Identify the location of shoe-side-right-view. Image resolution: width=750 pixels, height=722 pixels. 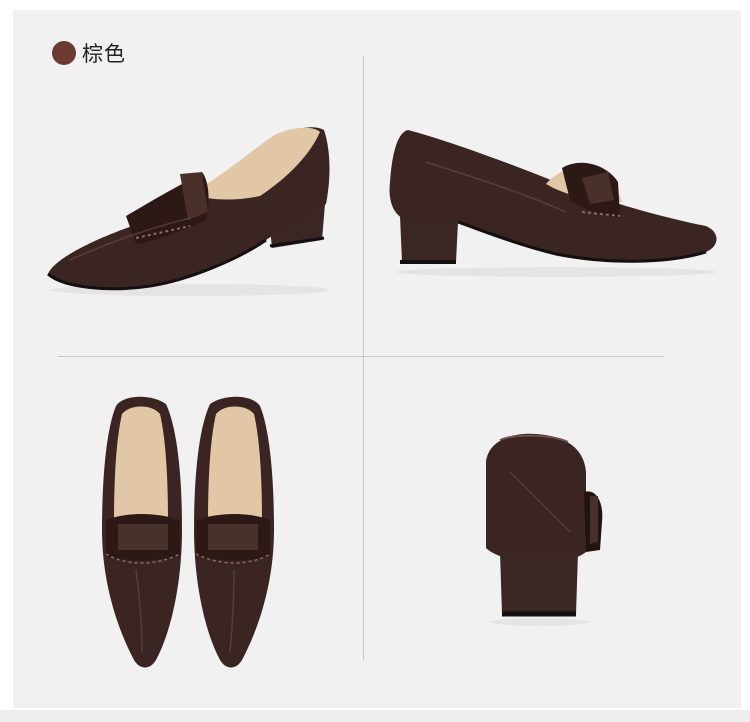
(553, 203).